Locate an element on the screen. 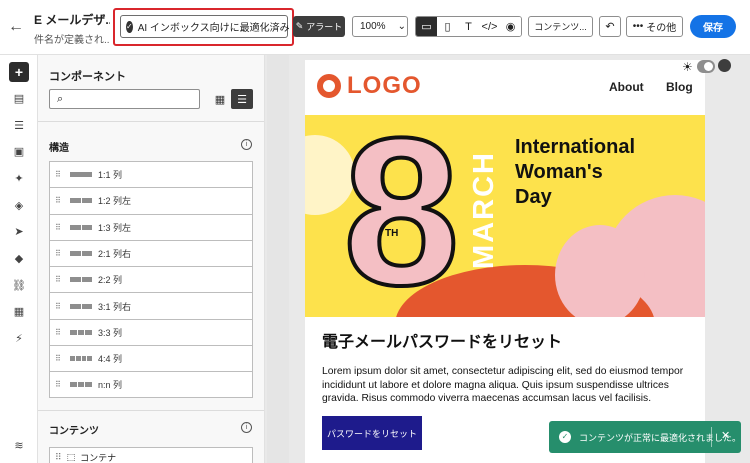  reset-password-button: パスワードをリセット is located at coordinates (372, 433).